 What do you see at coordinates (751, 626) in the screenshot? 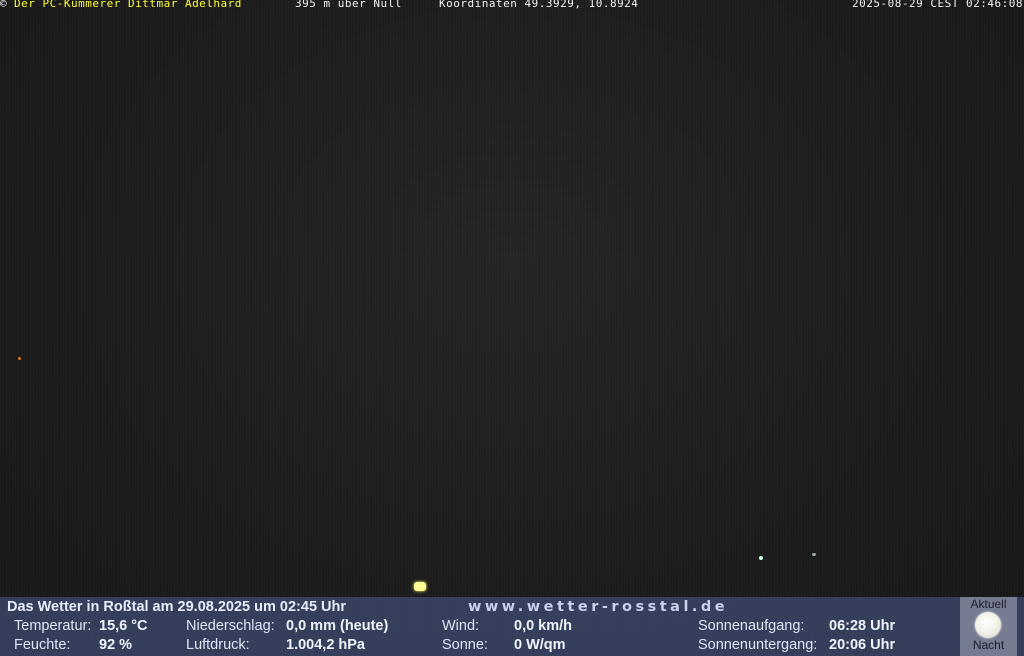
I see `sunrise-label: Sonnenaufgang:` at bounding box center [751, 626].